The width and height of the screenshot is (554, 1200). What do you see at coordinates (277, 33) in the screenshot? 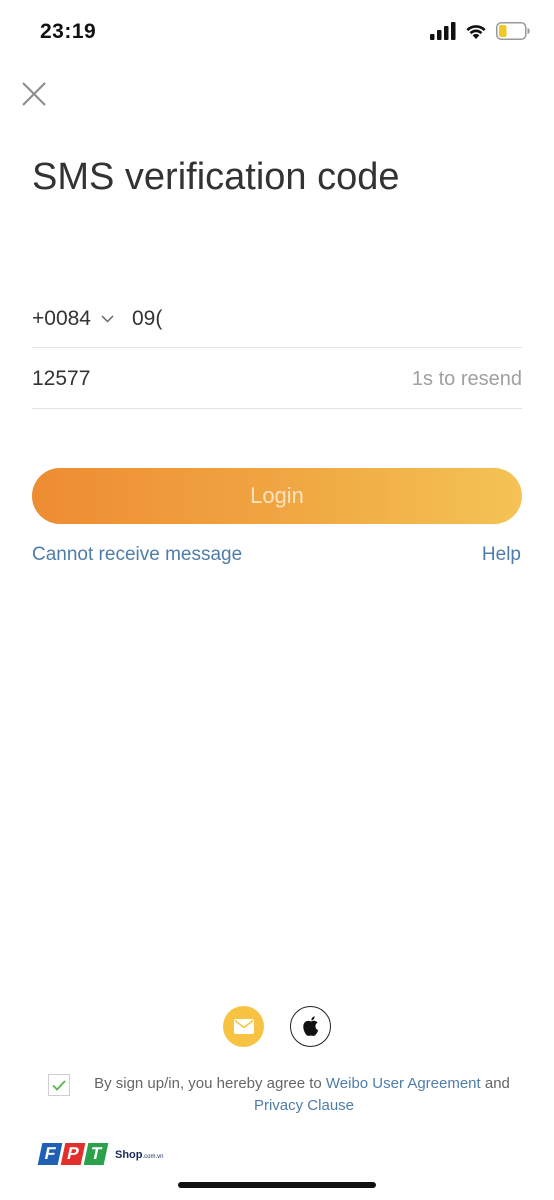
I see `status-bar: 23:19` at bounding box center [277, 33].